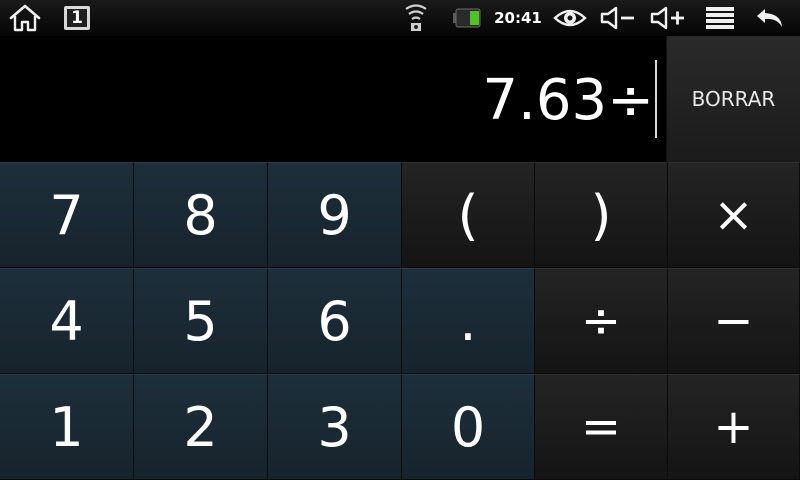 This screenshot has width=800, height=480. Describe the element at coordinates (201, 321) in the screenshot. I see `key-5: 5` at that location.